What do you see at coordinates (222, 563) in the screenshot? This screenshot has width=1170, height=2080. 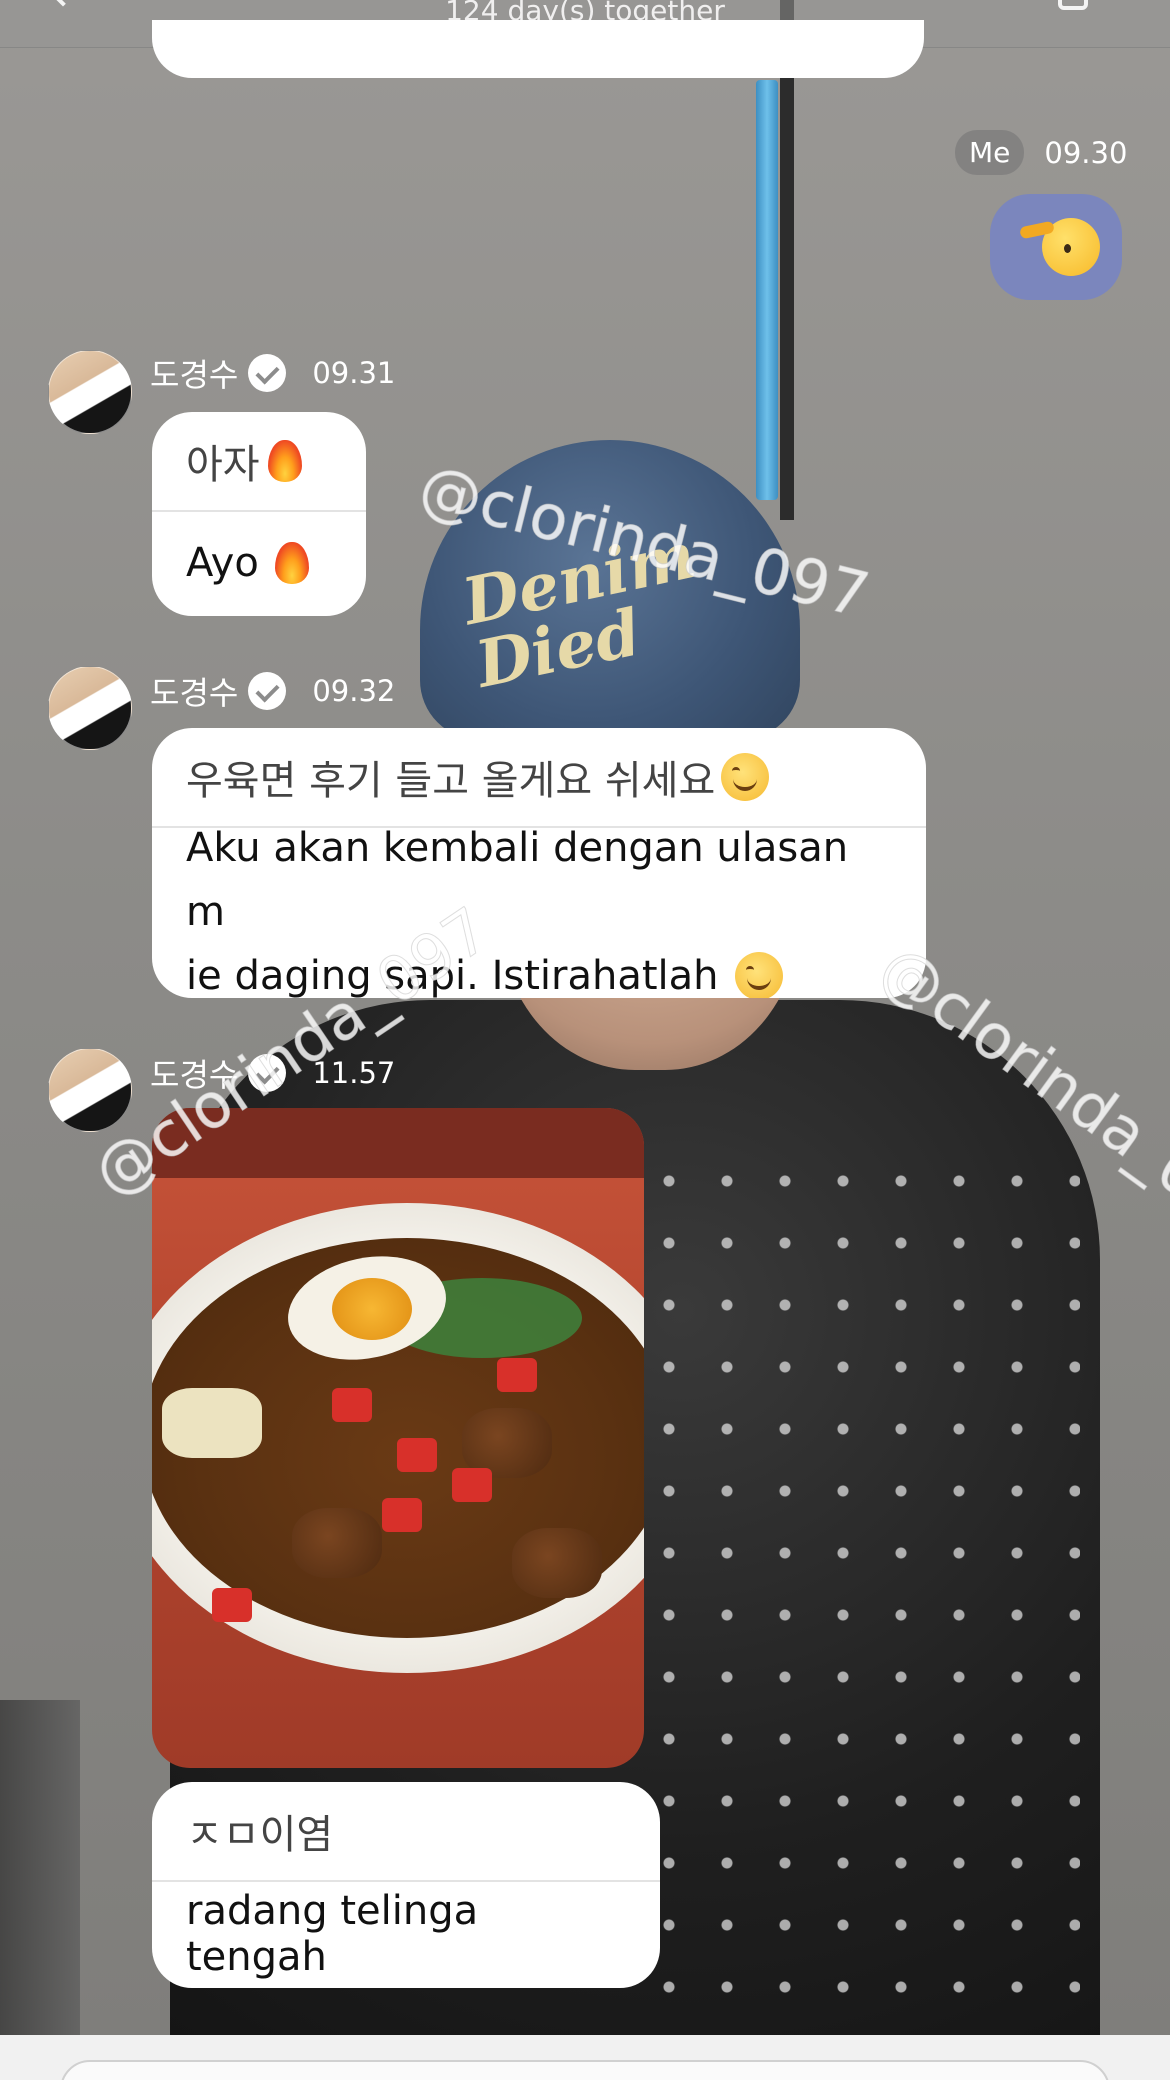 I see `translation-text: Ayo` at bounding box center [222, 563].